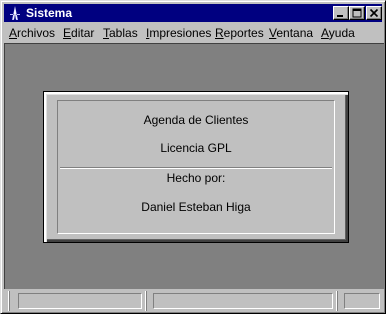 The height and width of the screenshot is (314, 386). Describe the element at coordinates (49, 13) in the screenshot. I see `window-title: Sistema` at that location.